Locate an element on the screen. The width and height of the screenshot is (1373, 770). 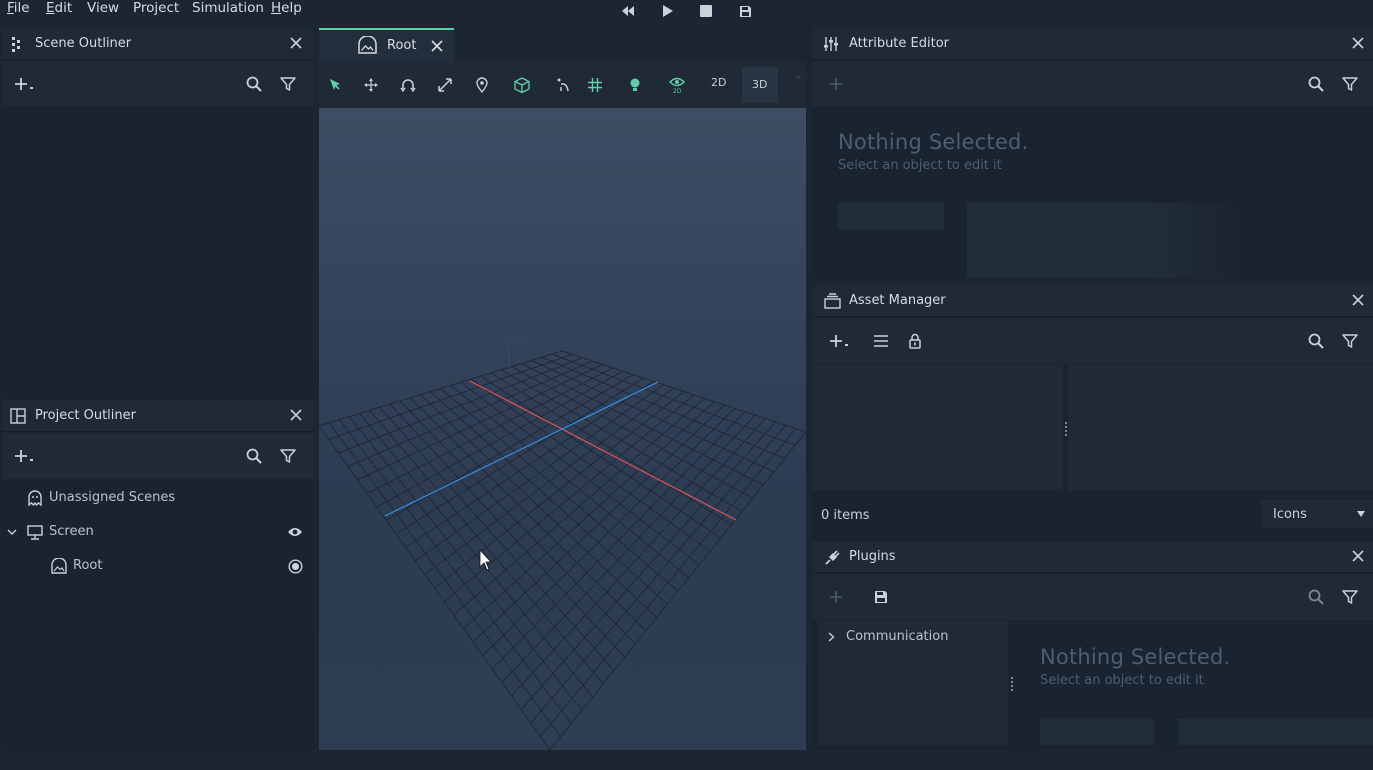
plugins-toolbar is located at coordinates (1093, 597).